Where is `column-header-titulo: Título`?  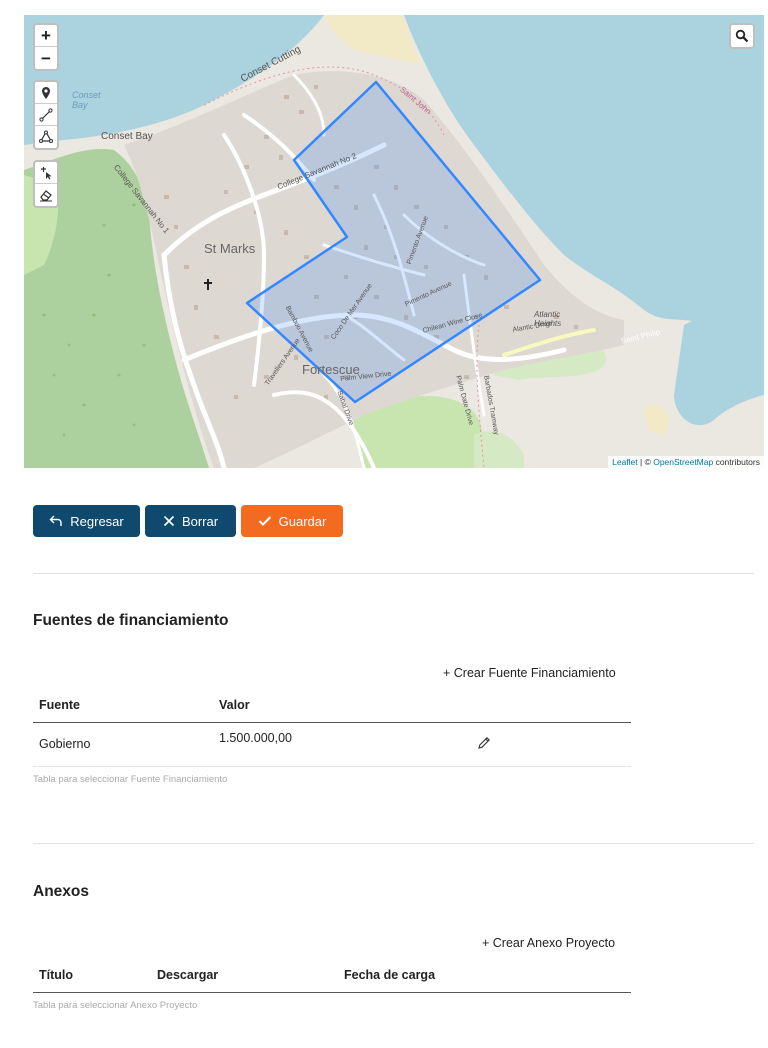 column-header-titulo: Título is located at coordinates (92, 975).